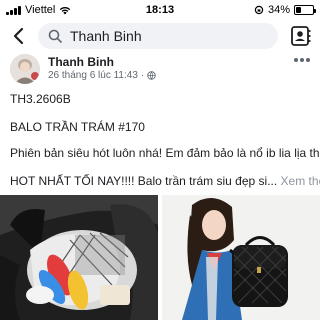 This screenshot has height=320, width=320. Describe the element at coordinates (259, 10) in the screenshot. I see `orientation-lock-icon` at that location.